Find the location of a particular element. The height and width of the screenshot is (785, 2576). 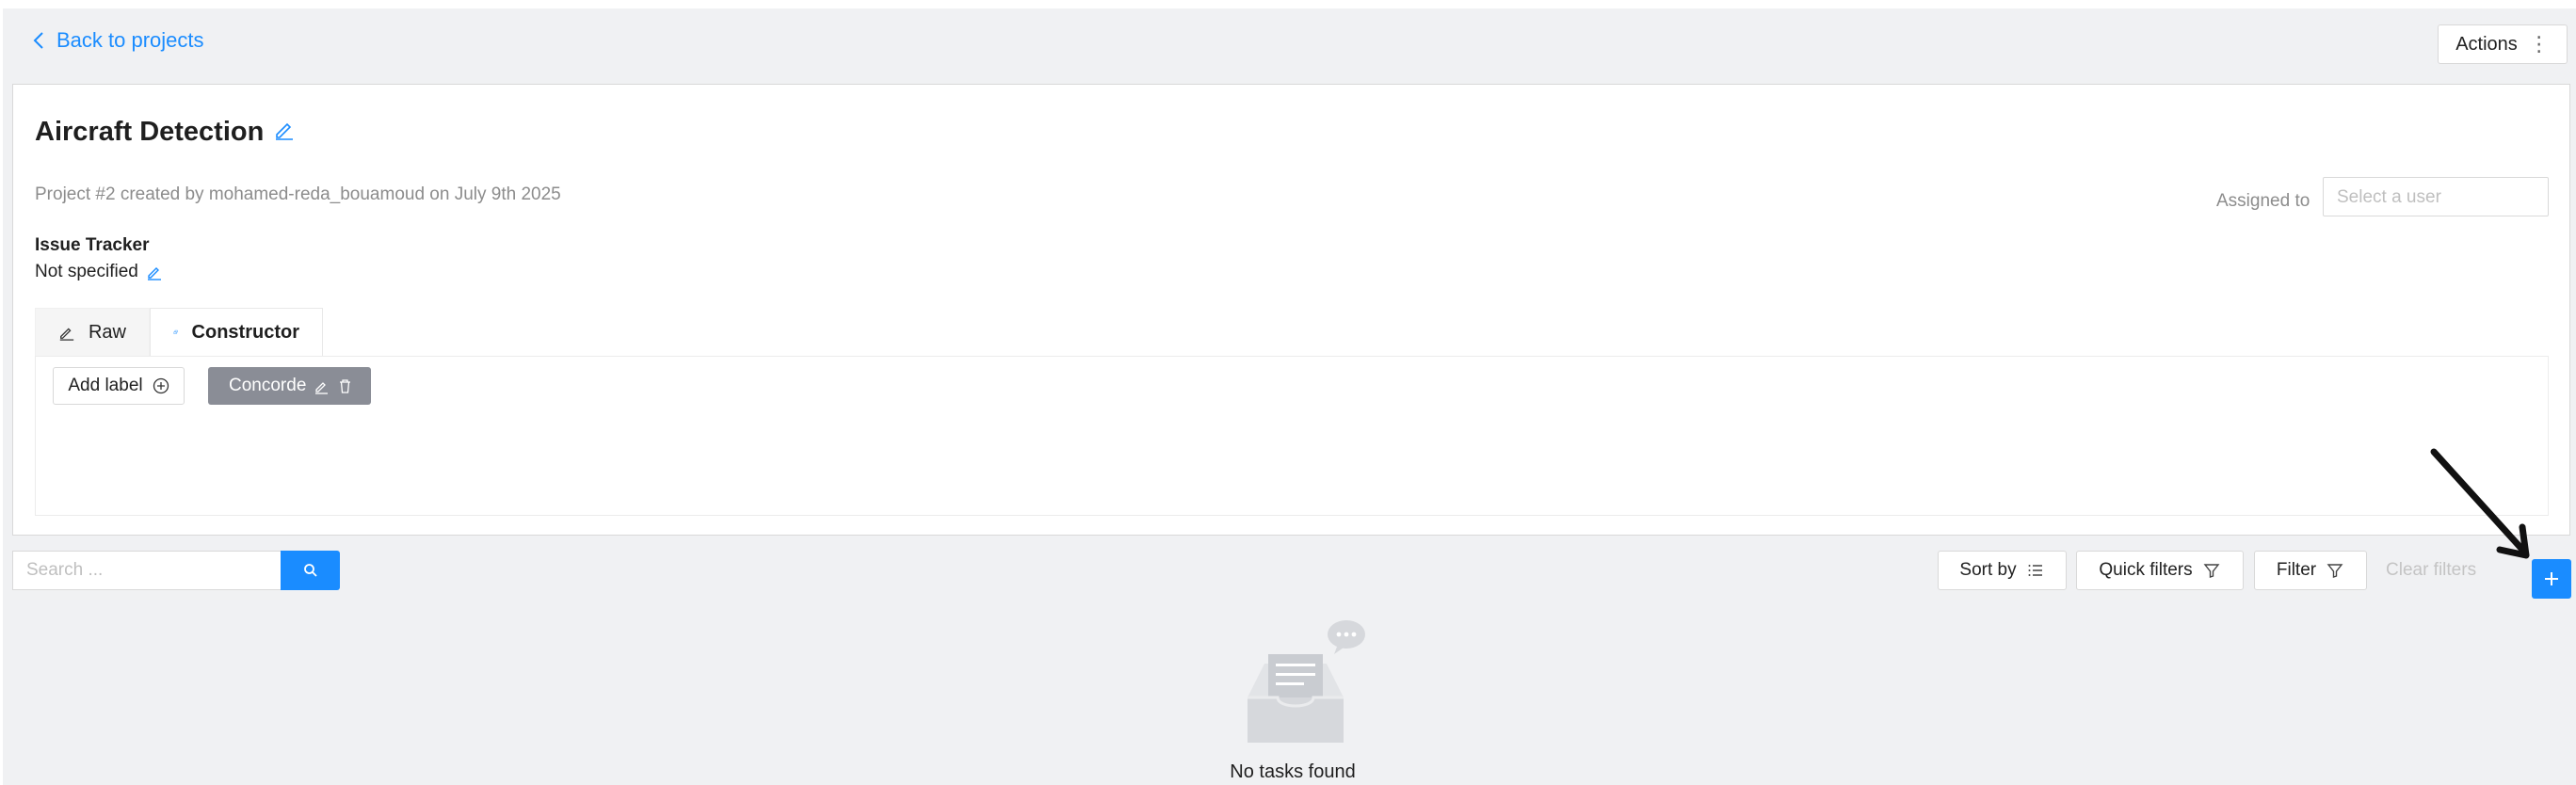

label-tag: Concorde is located at coordinates (289, 386).